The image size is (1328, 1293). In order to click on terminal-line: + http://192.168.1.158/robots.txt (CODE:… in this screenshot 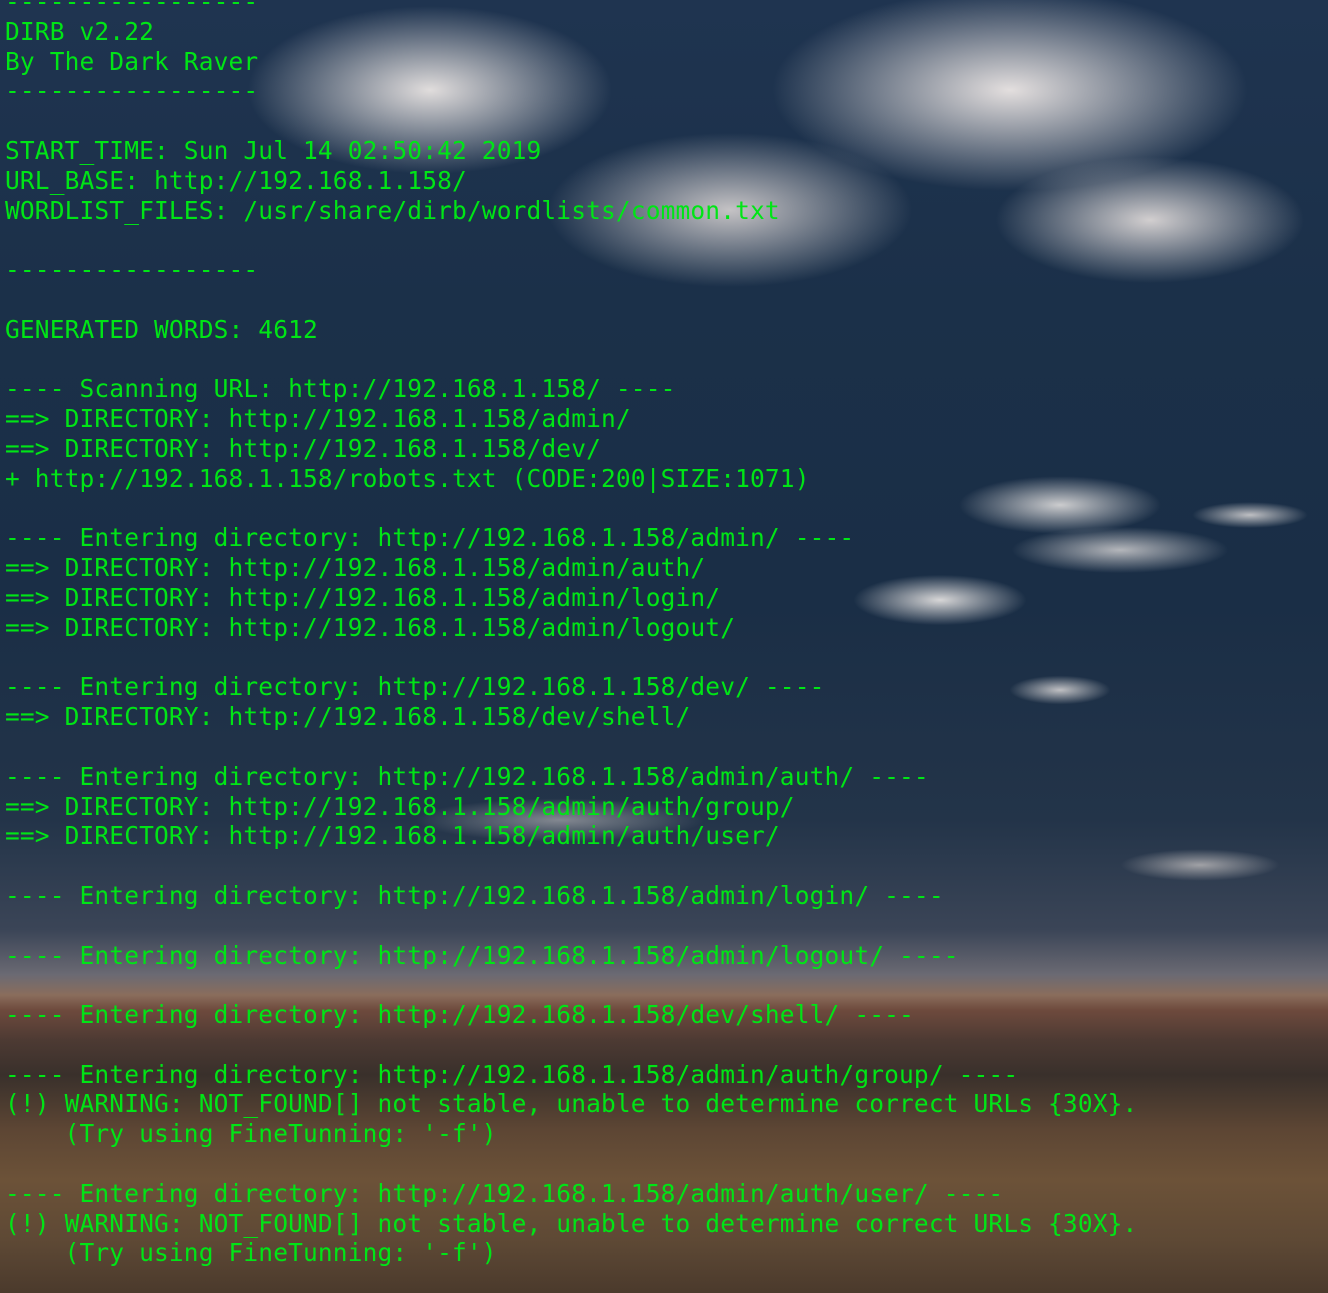, I will do `click(407, 478)`.